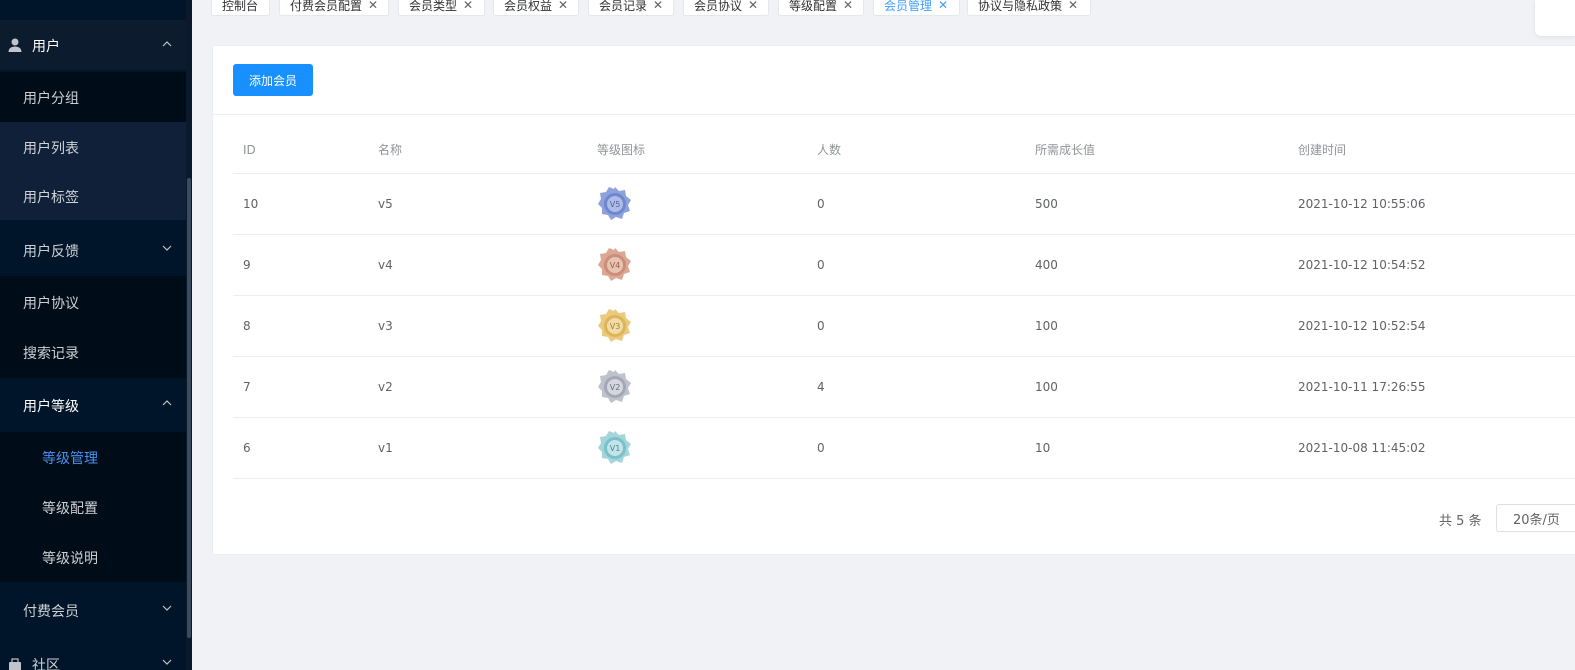 This screenshot has width=1575, height=670. I want to click on cell-name: v1, so click(385, 448).